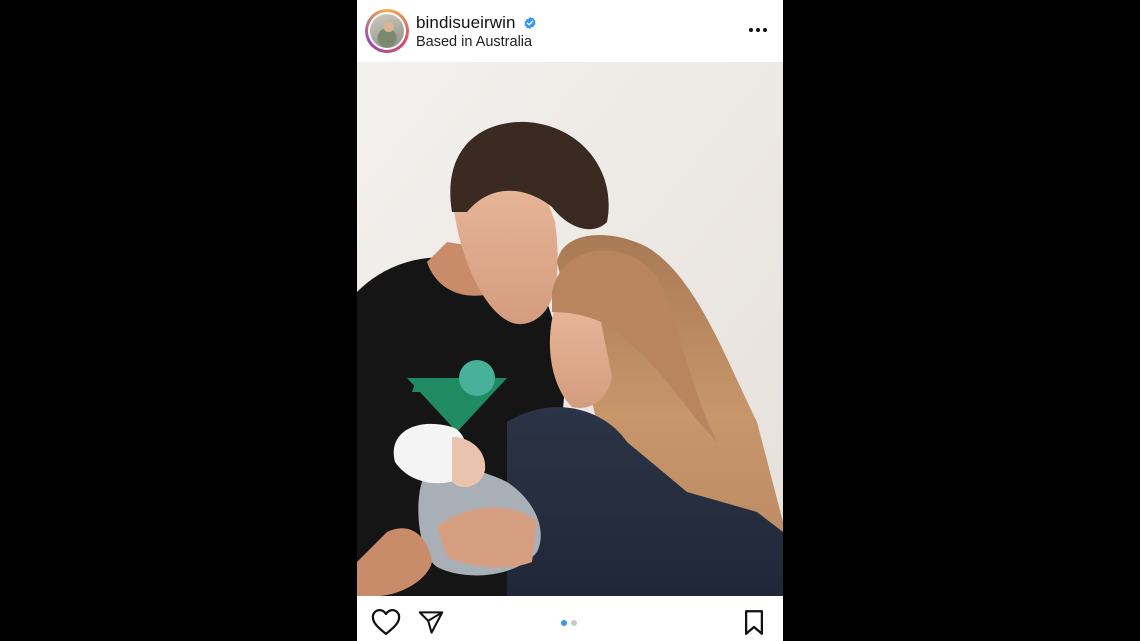 The image size is (1140, 641). What do you see at coordinates (754, 622) in the screenshot?
I see `bookmark-icon` at bounding box center [754, 622].